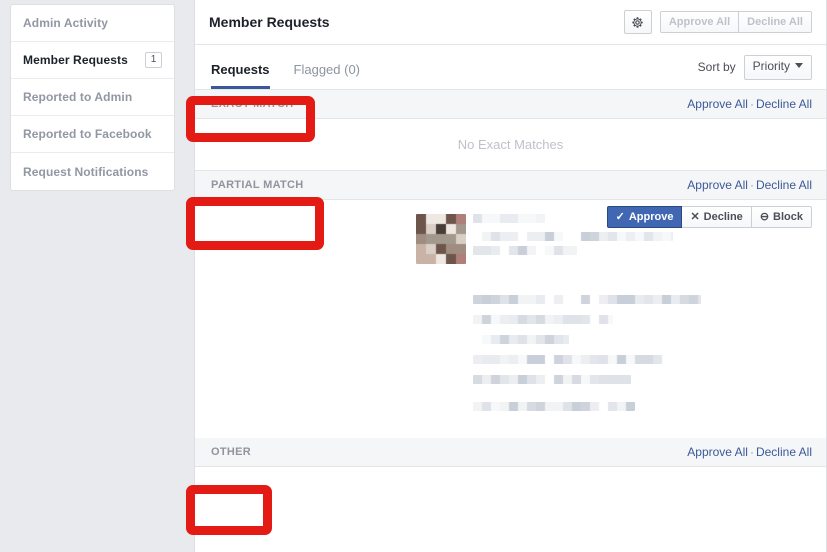 The height and width of the screenshot is (552, 827). Describe the element at coordinates (65, 23) in the screenshot. I see `sidebar-item-label: Admin Activity` at that location.